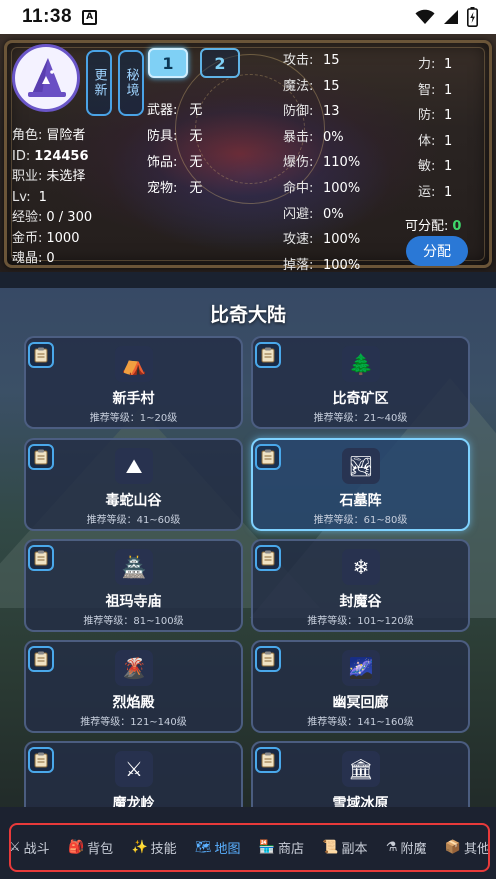 The height and width of the screenshot is (879, 496). What do you see at coordinates (360, 703) in the screenshot?
I see `zone-name: 幽冥回廊` at bounding box center [360, 703].